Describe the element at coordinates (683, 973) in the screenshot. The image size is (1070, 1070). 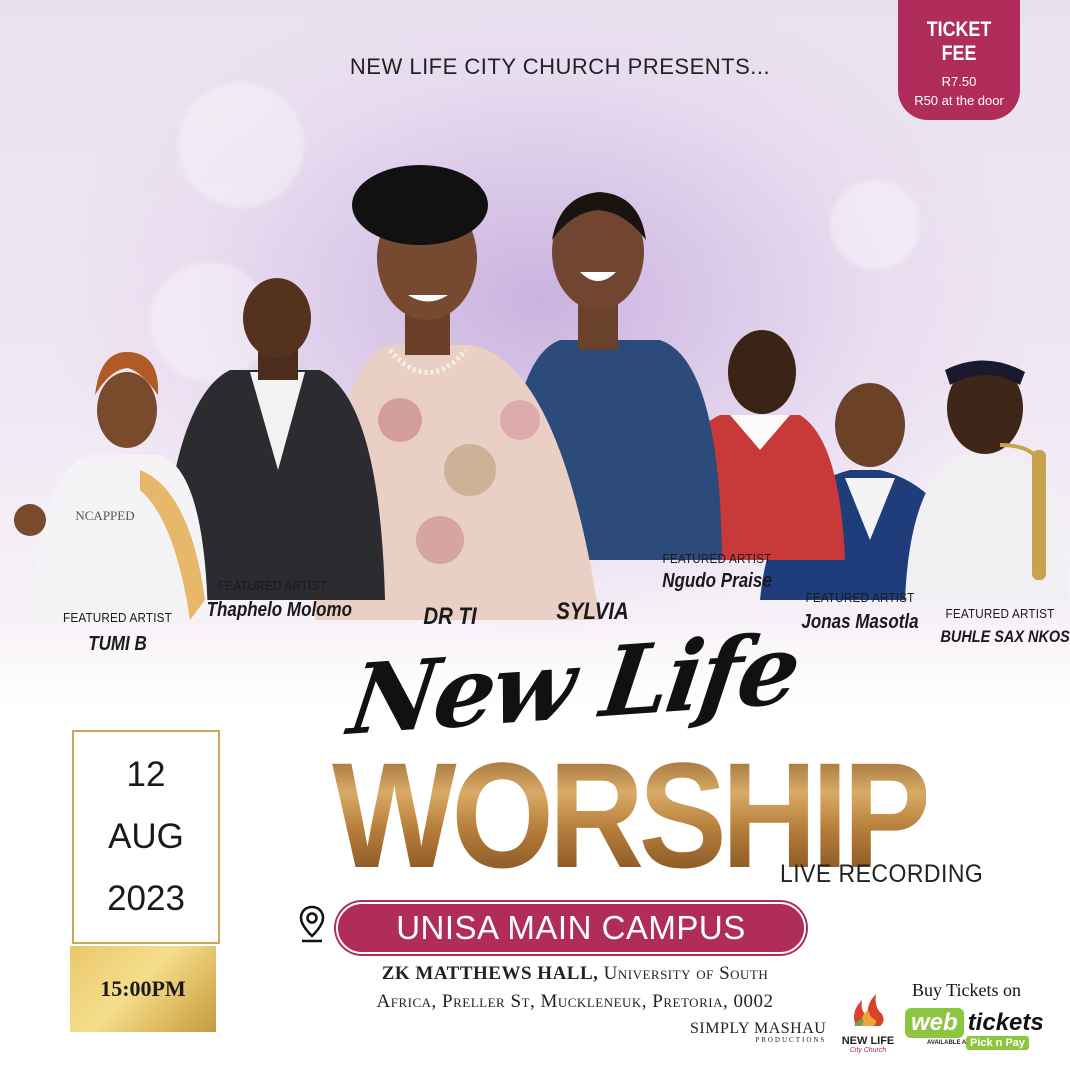
I see `venue-address-line-1: University of South` at that location.